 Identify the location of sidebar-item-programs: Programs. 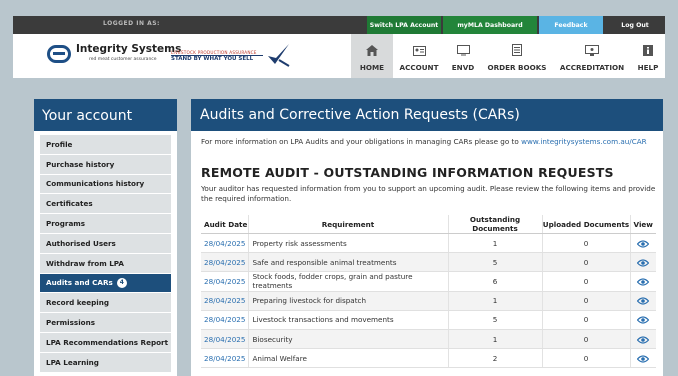
(105, 224).